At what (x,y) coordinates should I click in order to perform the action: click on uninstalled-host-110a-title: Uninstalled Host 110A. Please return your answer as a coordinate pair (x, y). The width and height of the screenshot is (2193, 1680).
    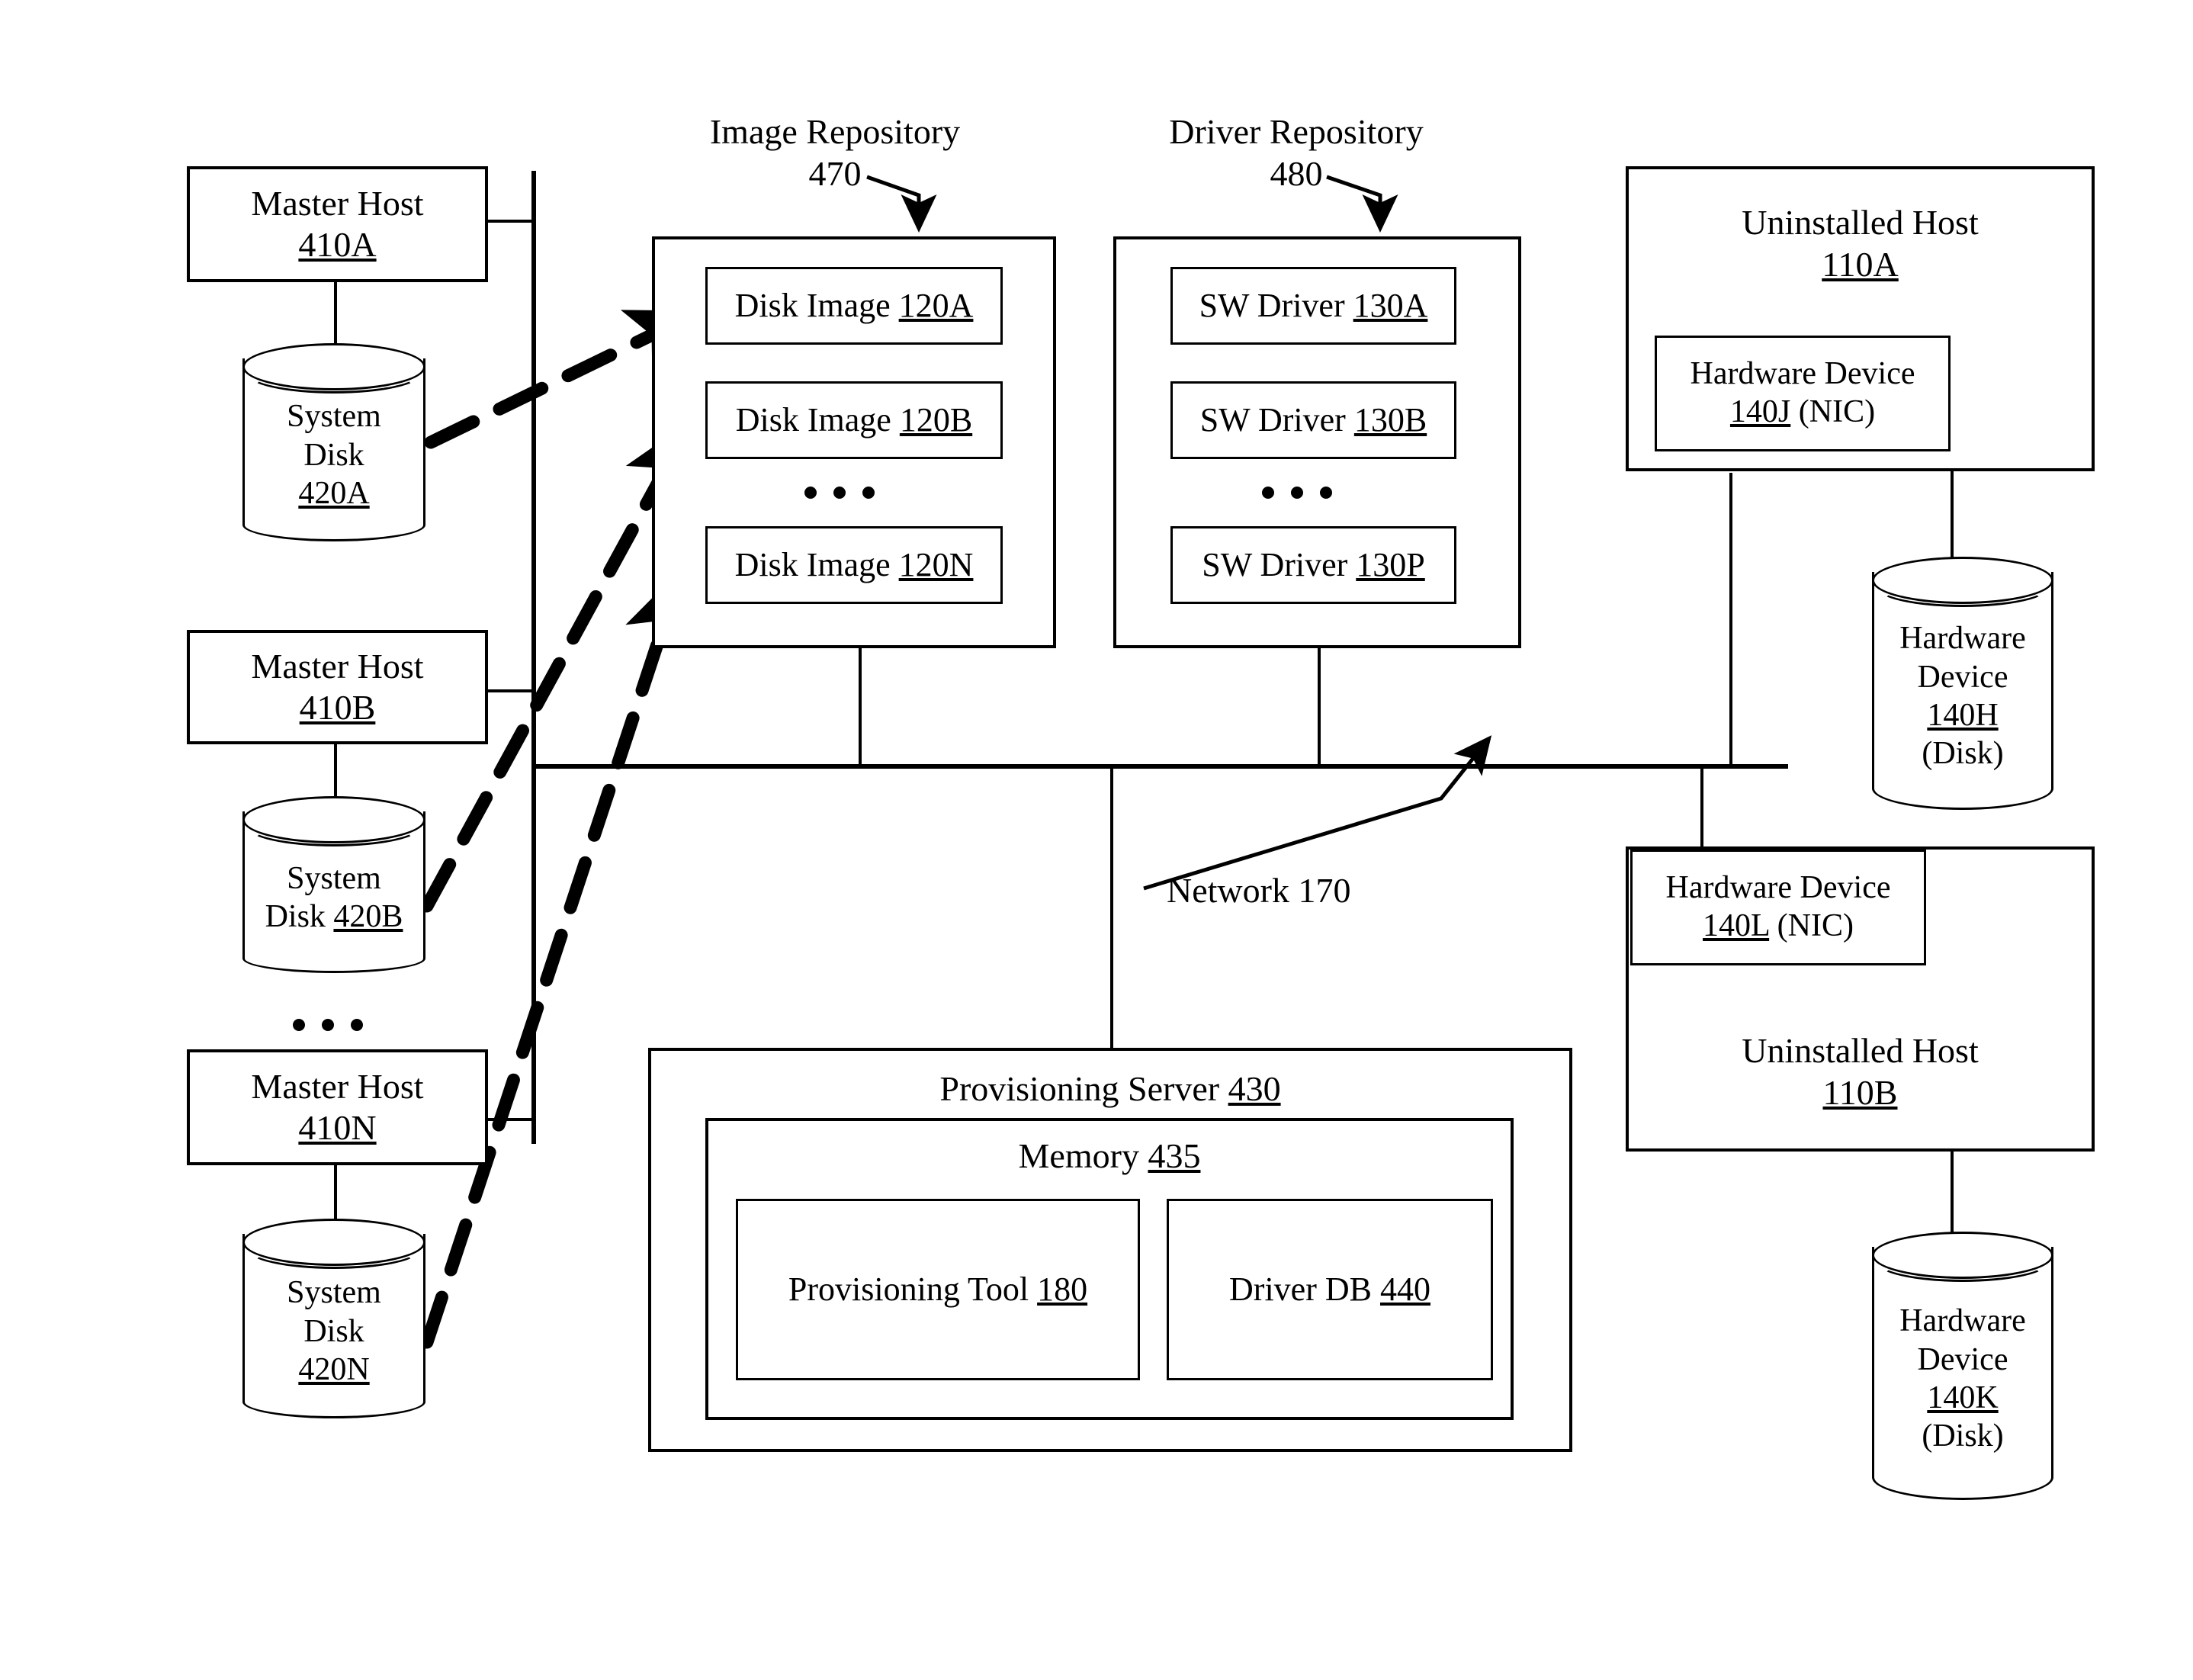
    Looking at the image, I should click on (1860, 243).